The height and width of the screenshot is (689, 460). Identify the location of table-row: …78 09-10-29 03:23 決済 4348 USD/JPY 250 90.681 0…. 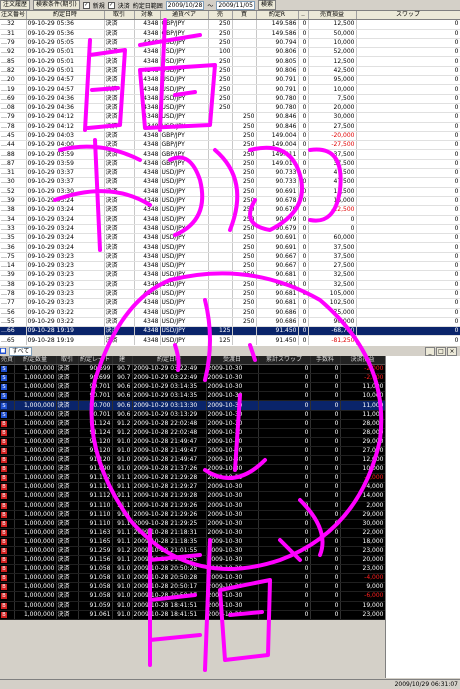
(230, 294).